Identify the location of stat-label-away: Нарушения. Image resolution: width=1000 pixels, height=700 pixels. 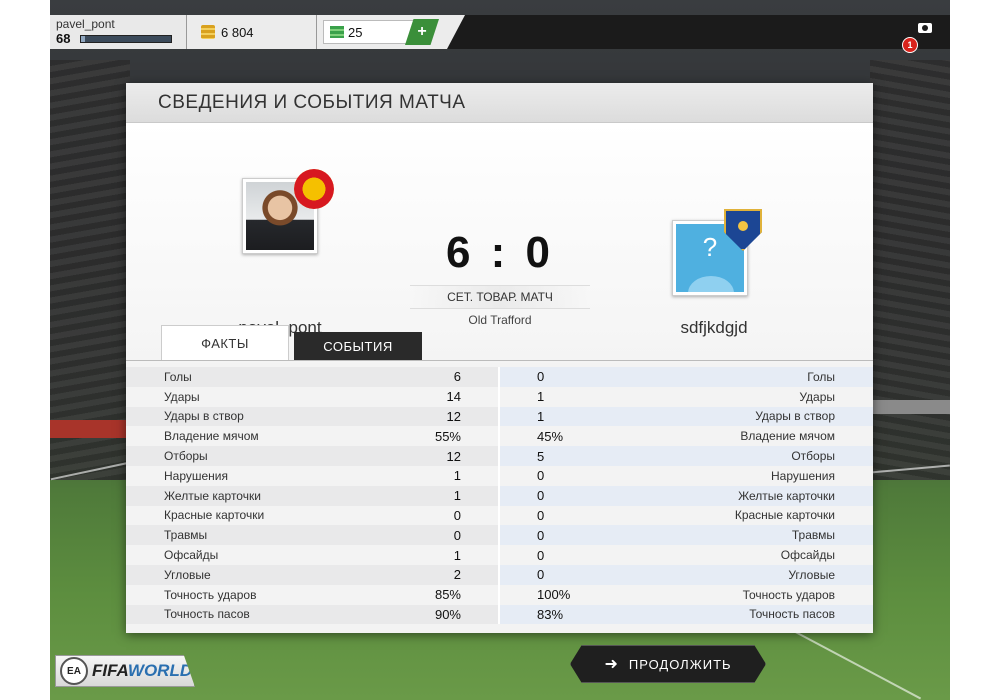
(802, 475).